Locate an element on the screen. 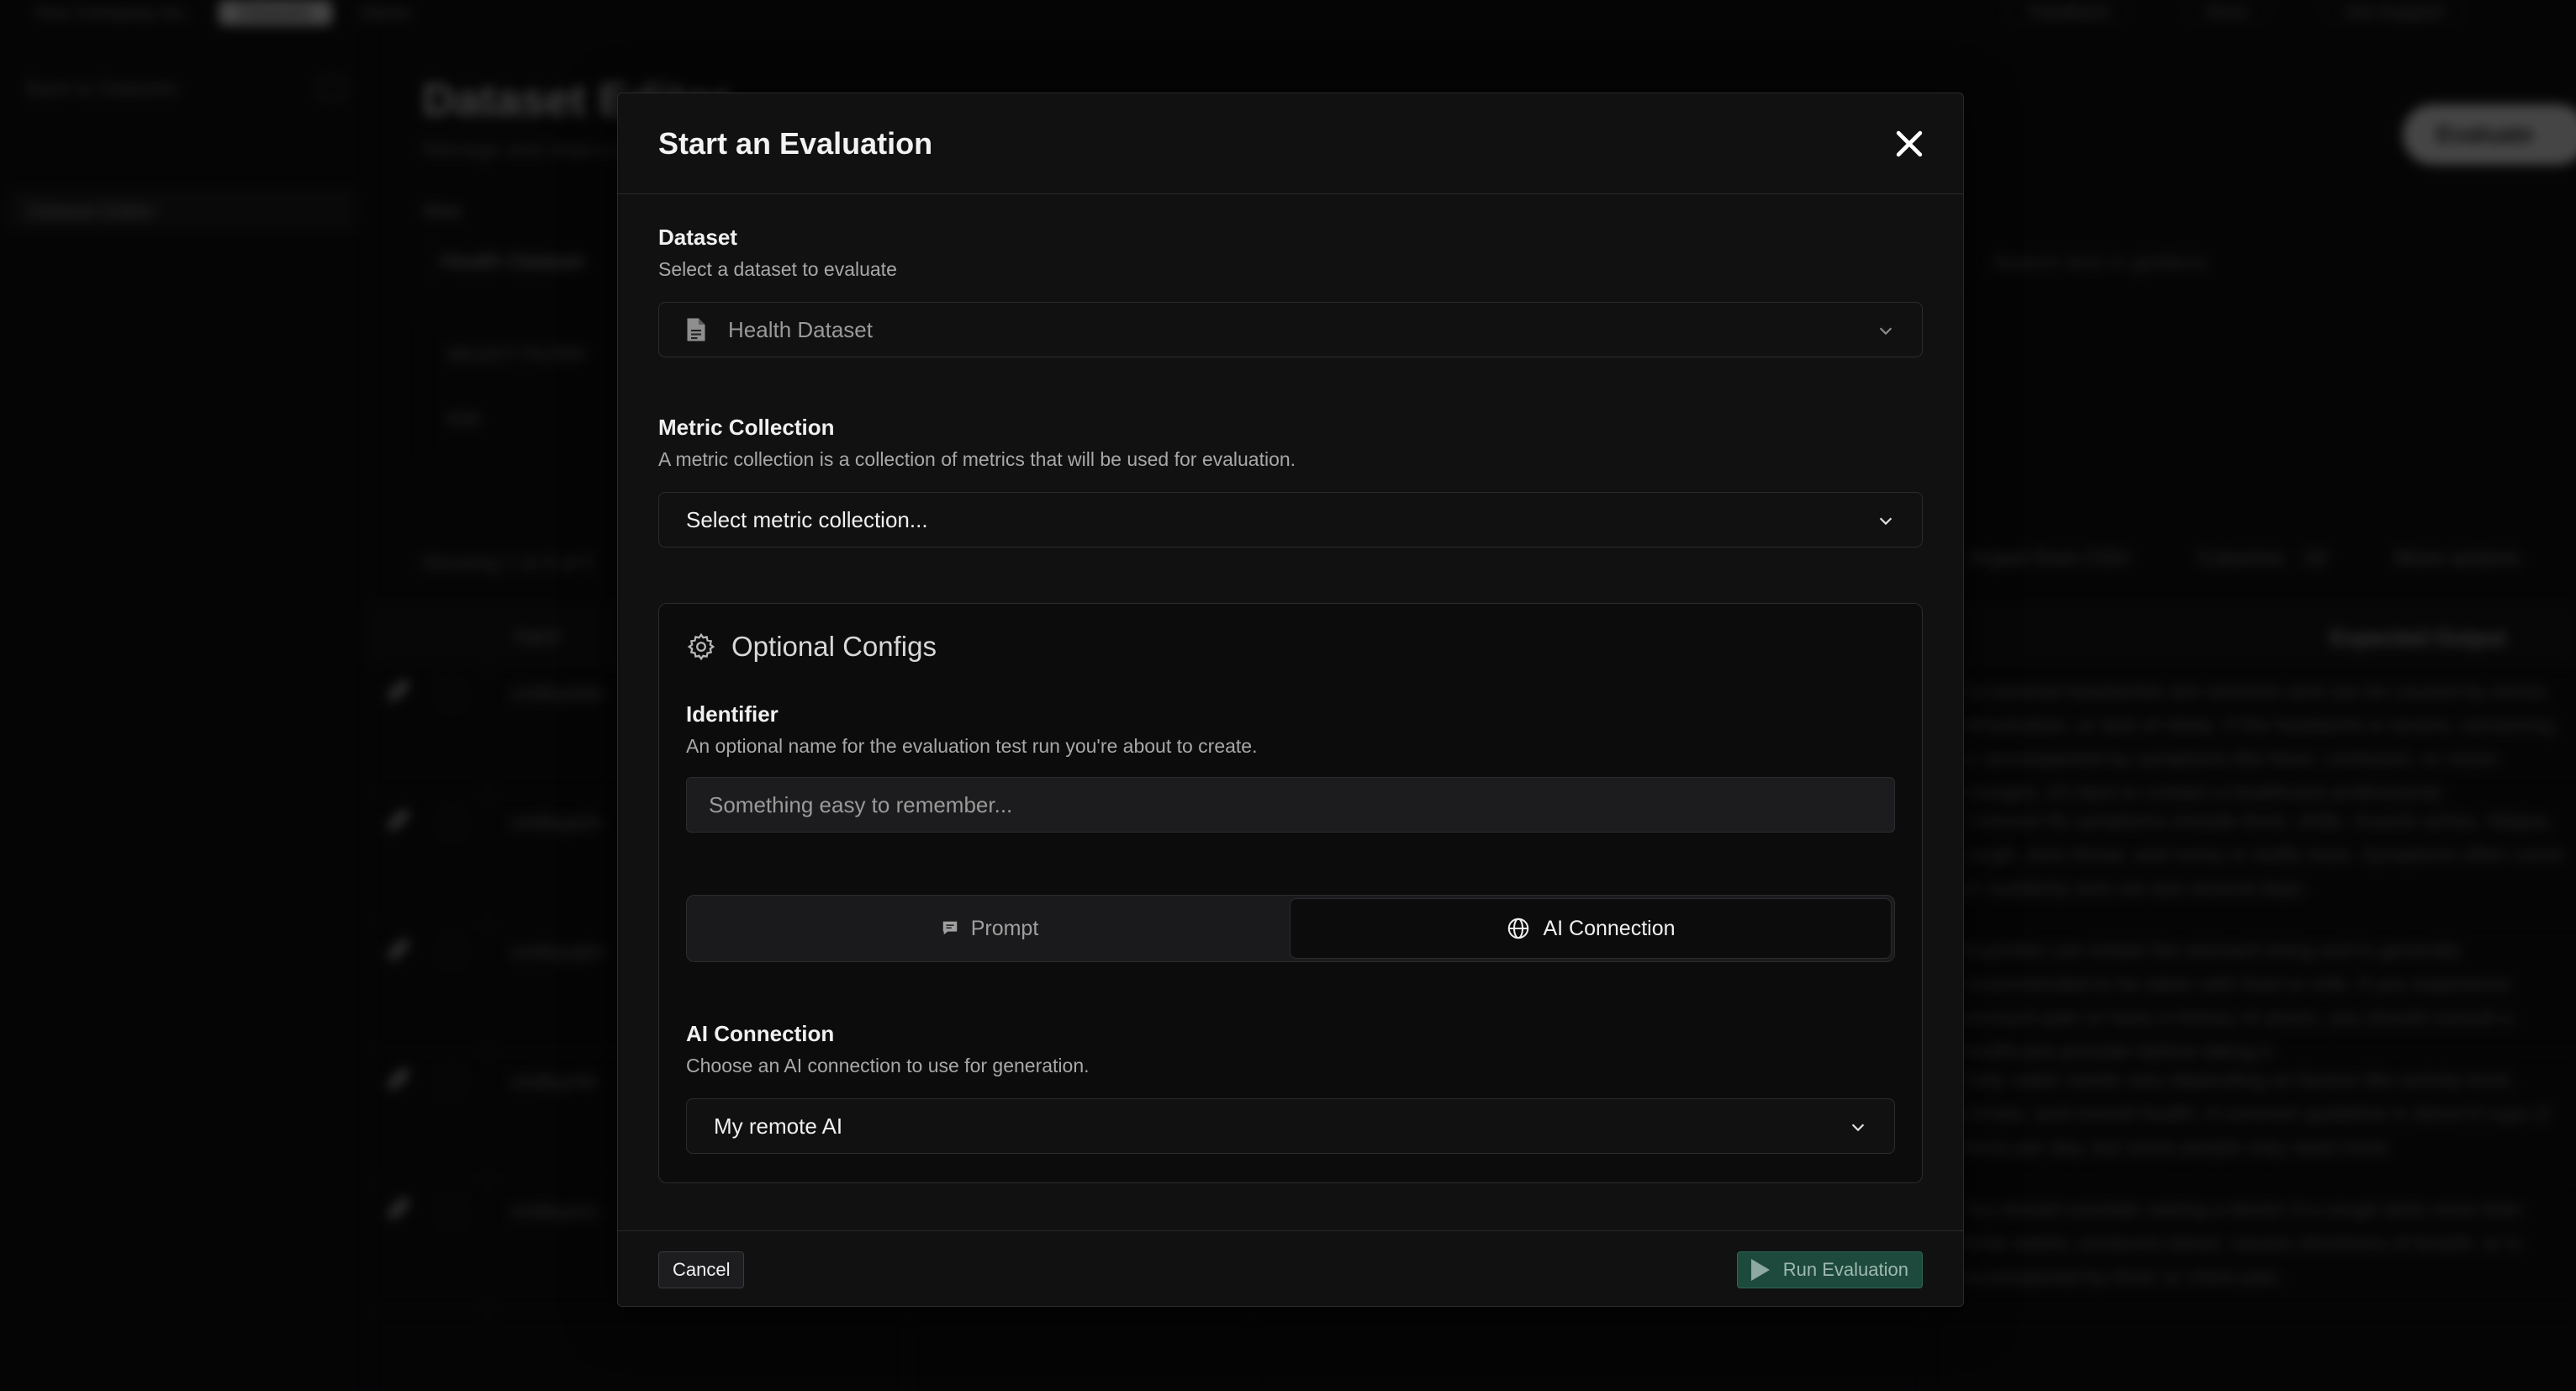 Image resolution: width=2576 pixels, height=1391 pixels. generation-source-tabs: Prompt AI Connection is located at coordinates (1290, 928).